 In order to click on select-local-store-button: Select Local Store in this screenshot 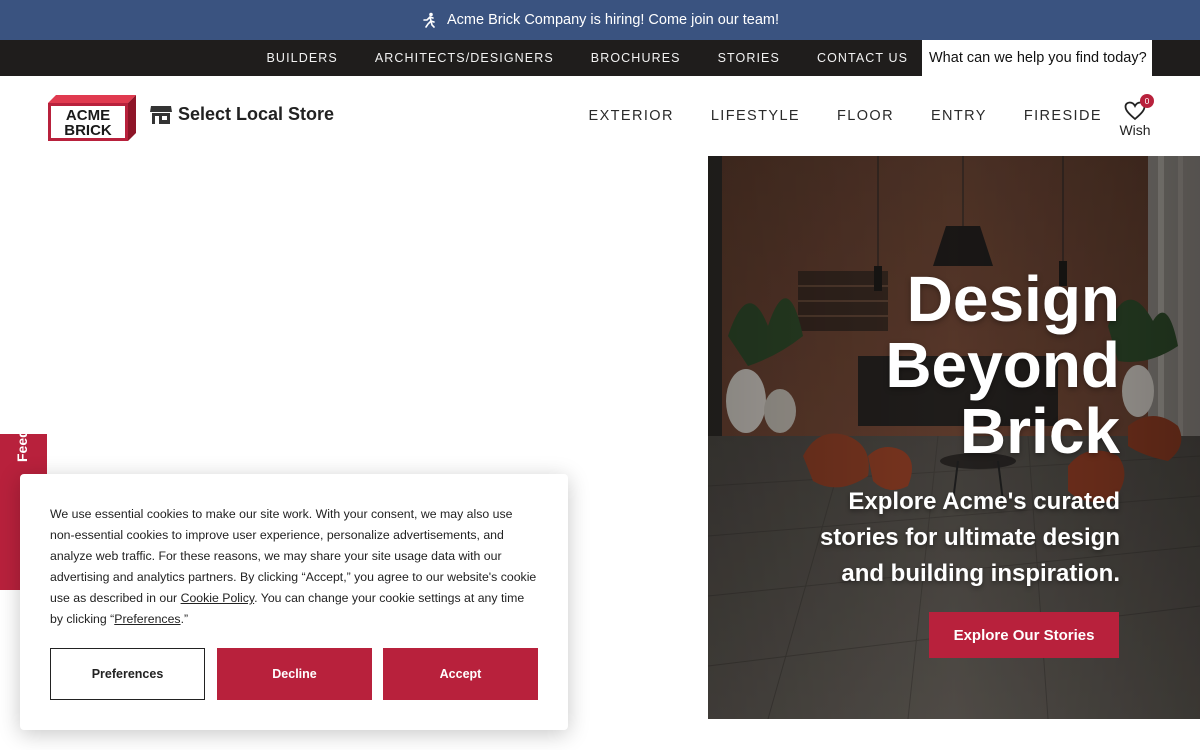, I will do `click(242, 114)`.